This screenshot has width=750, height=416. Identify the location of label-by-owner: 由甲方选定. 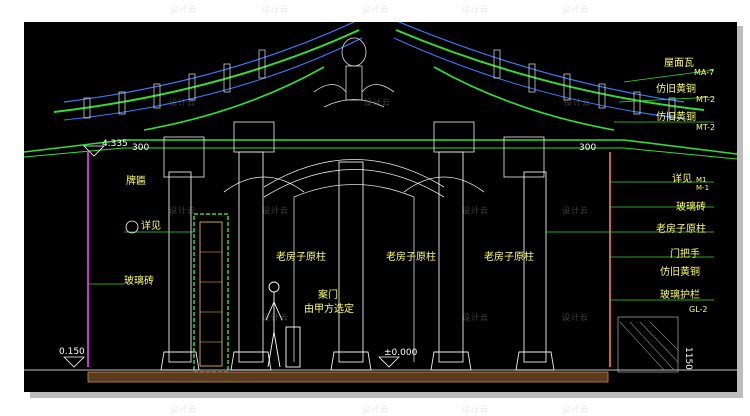
(329, 308).